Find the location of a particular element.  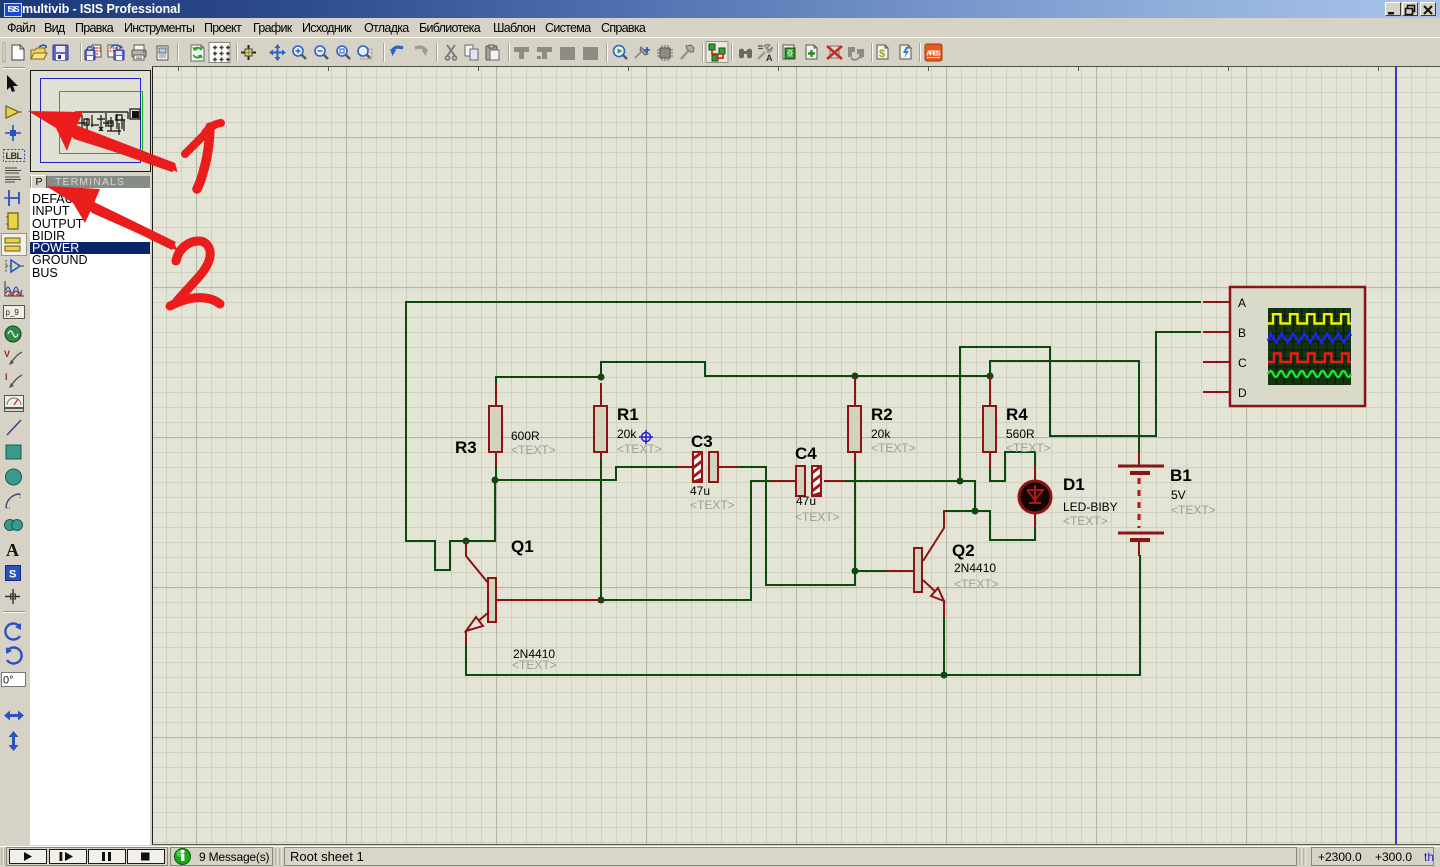

svg-text: Q1 is located at coordinates (522, 546).